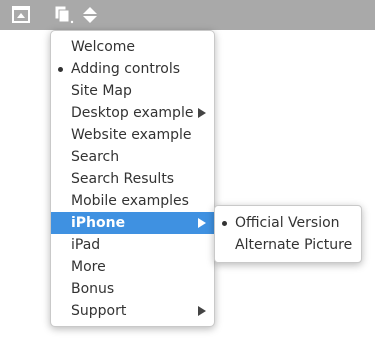 The width and height of the screenshot is (375, 344). I want to click on menu-item-label: Support, so click(99, 311).